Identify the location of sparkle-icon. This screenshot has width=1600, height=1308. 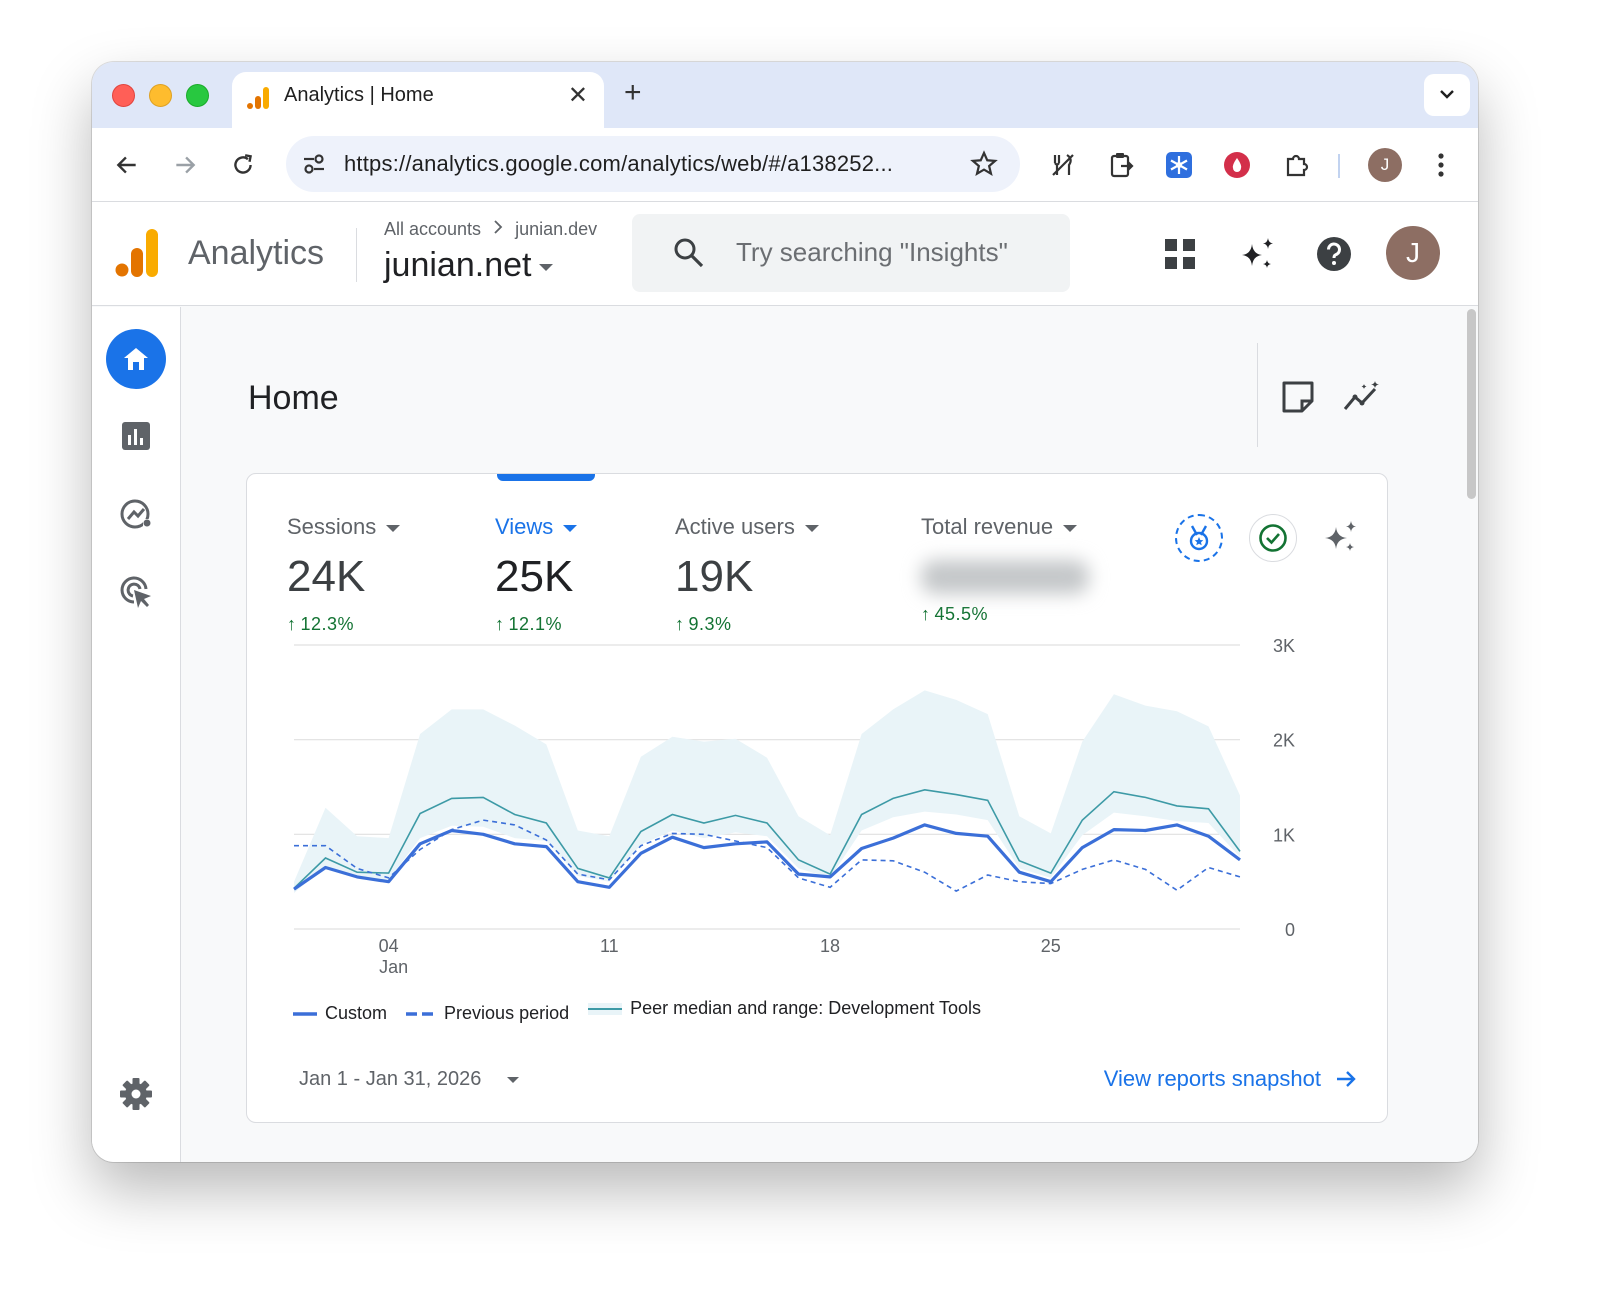
(1340, 536).